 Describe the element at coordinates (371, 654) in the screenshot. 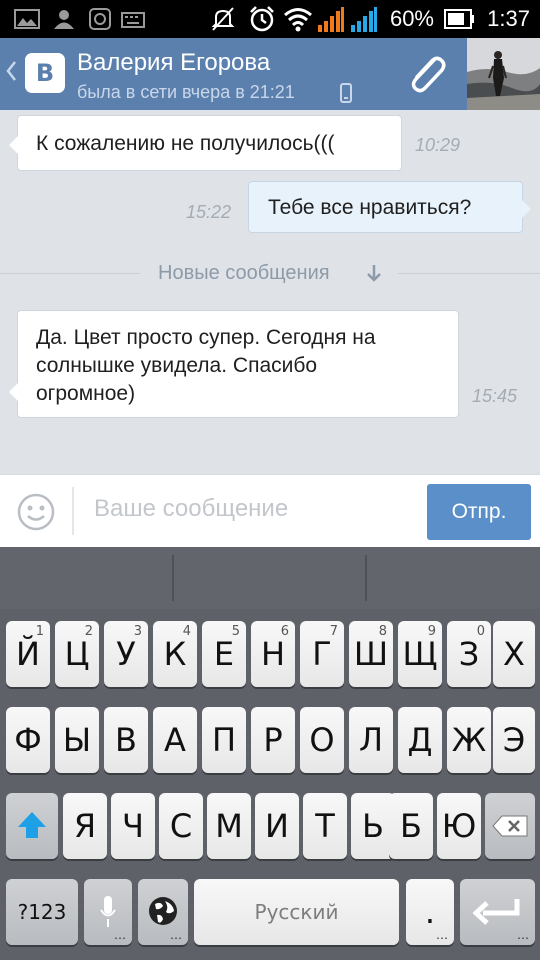

I see `key: Ш8` at that location.